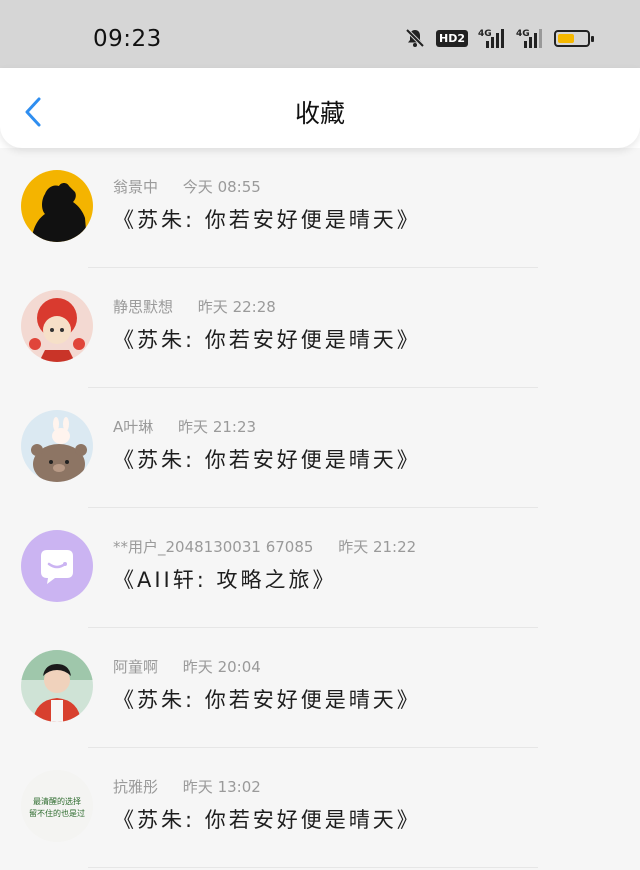 Image resolution: width=640 pixels, height=870 pixels. I want to click on signal-4g-icon-2: 4G, so click(529, 38).